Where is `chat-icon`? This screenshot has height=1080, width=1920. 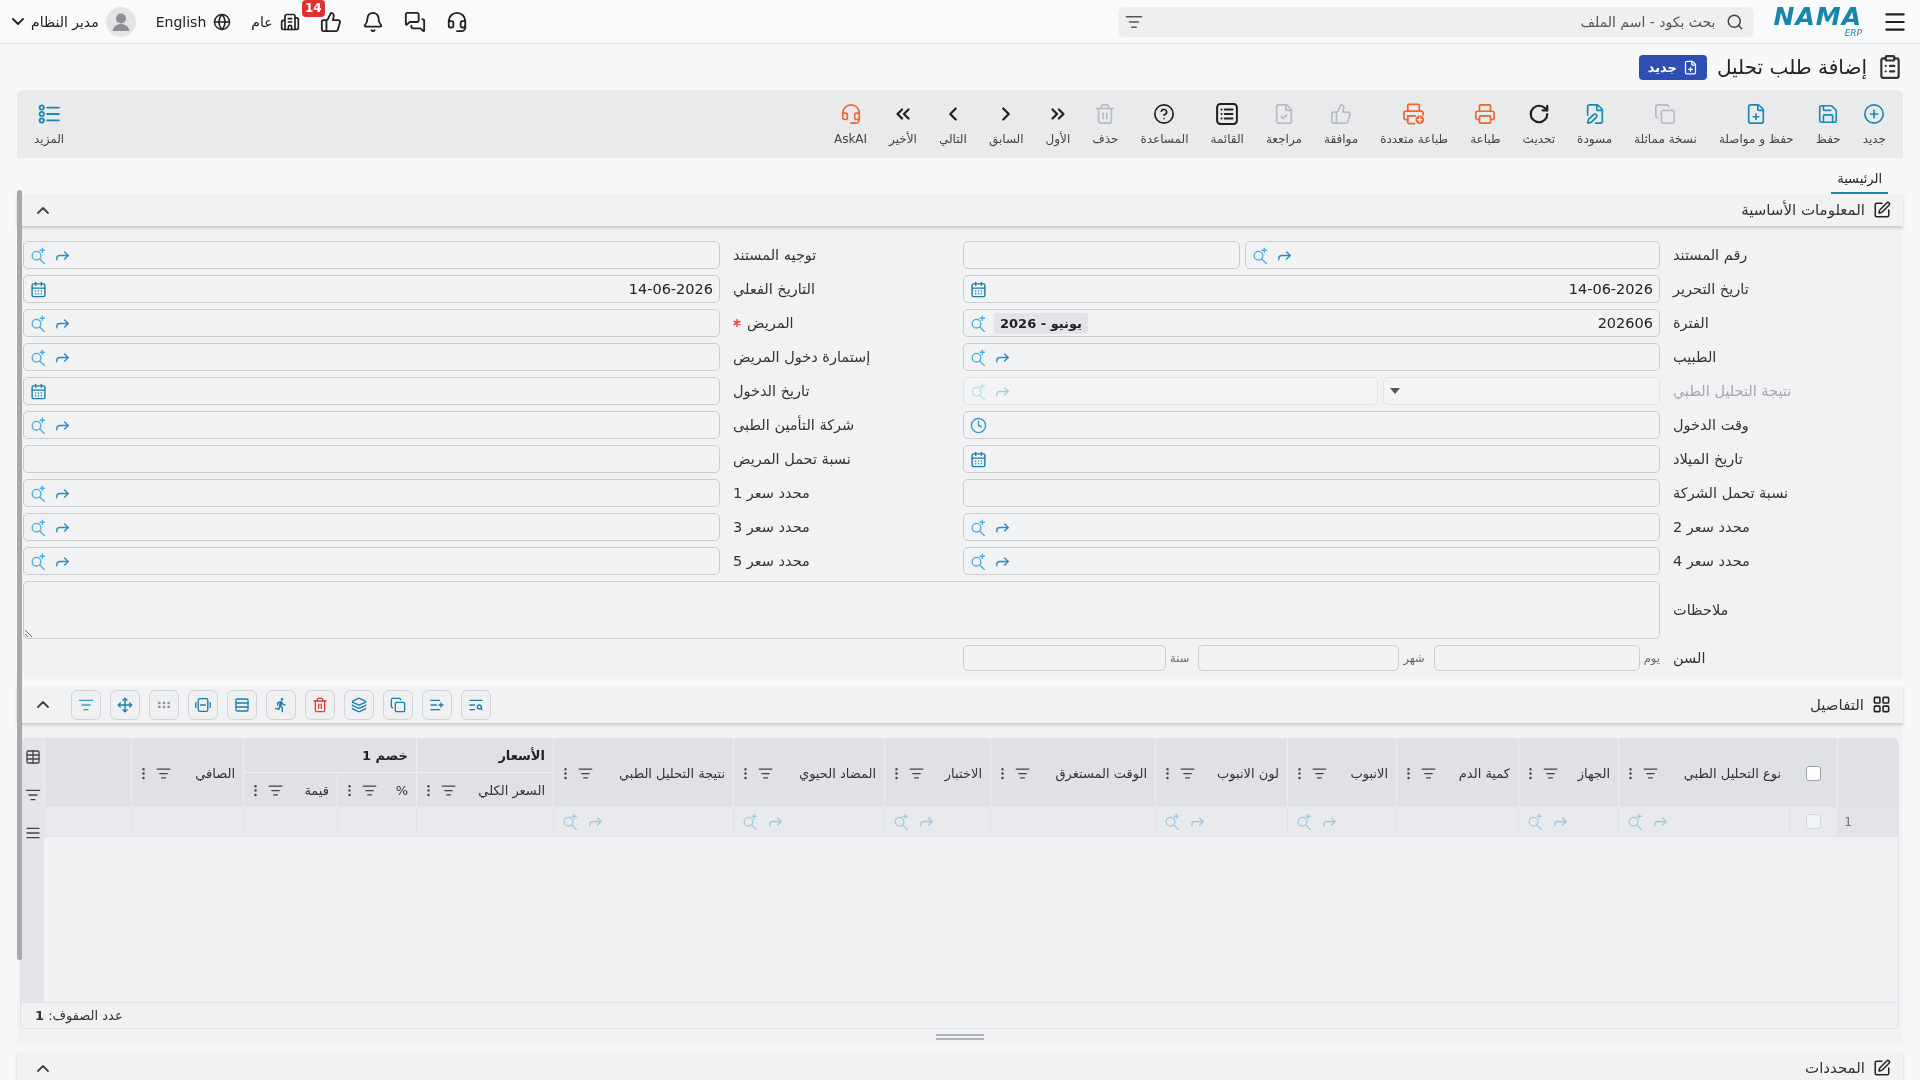 chat-icon is located at coordinates (414, 21).